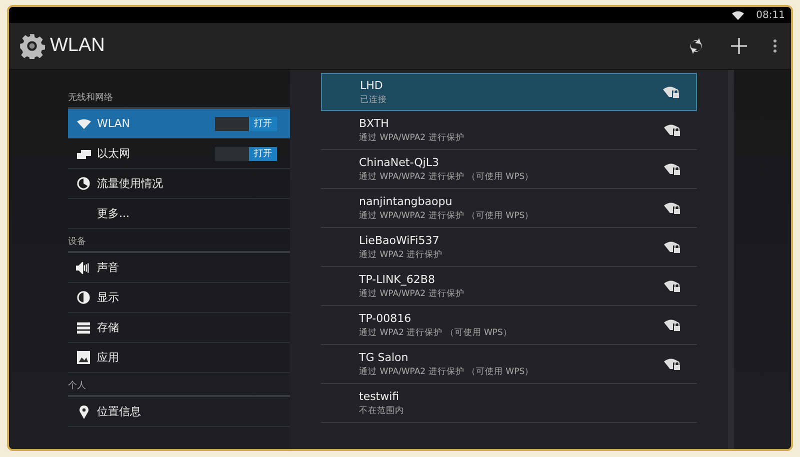  I want to click on settings-menu-item: 流量使用情况, so click(179, 184).